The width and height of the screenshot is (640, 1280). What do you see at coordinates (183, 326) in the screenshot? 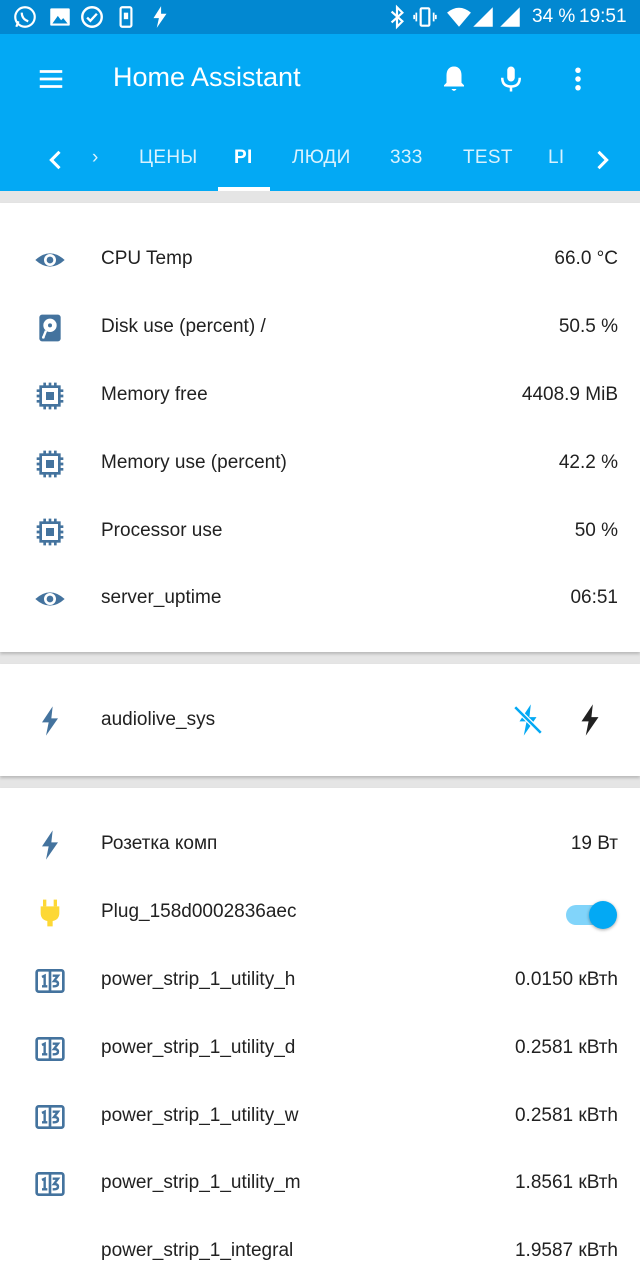
I see `entity-name: Disk use (percent) /` at bounding box center [183, 326].